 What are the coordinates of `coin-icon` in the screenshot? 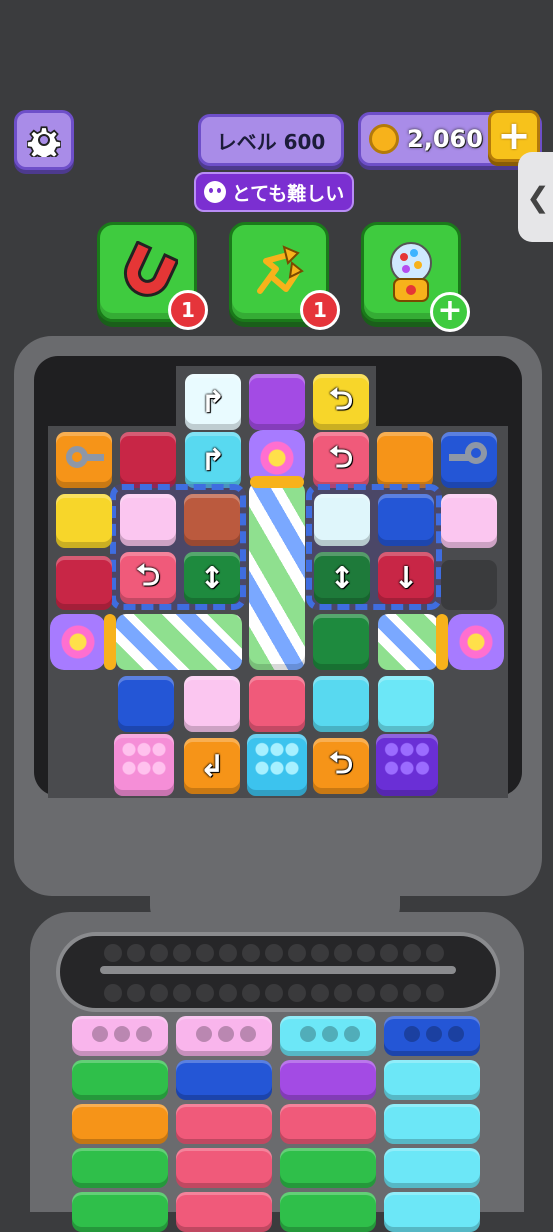 It's located at (384, 139).